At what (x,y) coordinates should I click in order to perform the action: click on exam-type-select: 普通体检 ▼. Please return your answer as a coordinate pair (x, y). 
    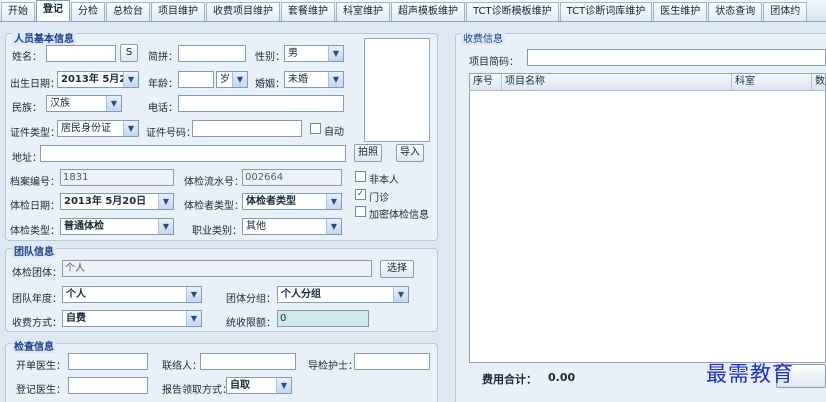
    Looking at the image, I should click on (117, 226).